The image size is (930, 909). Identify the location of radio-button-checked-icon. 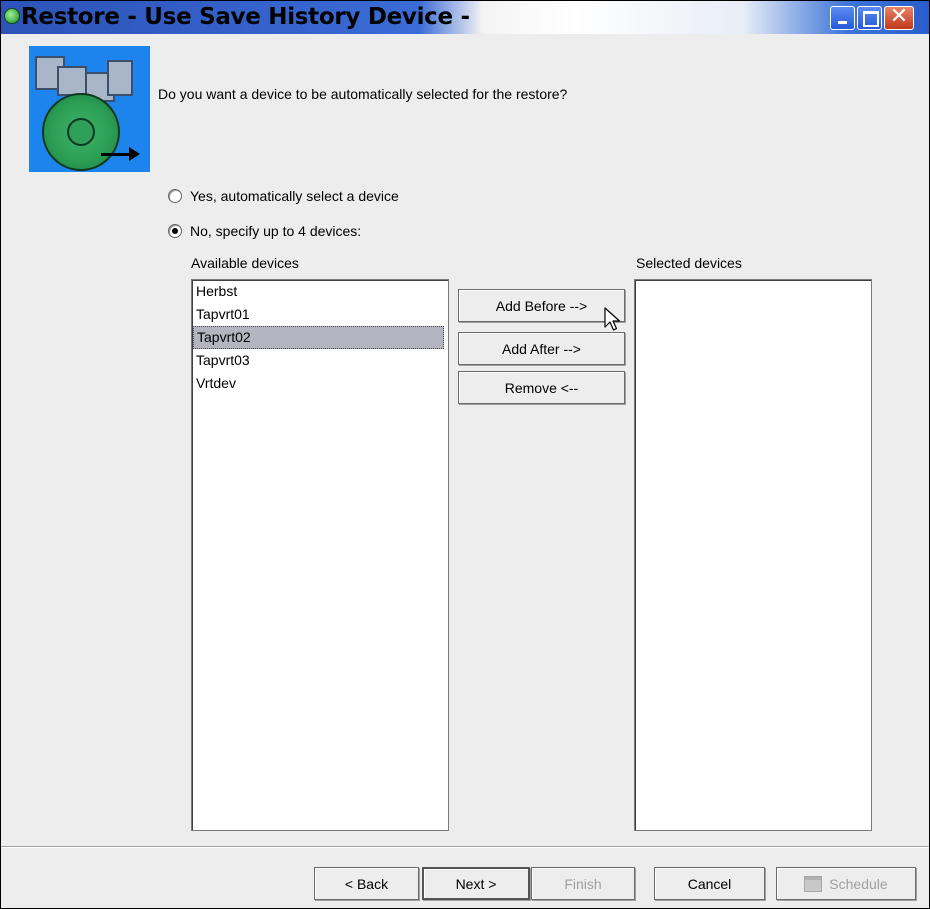
(175, 231).